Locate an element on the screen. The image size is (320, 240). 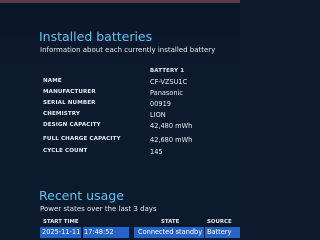
battery-row-manufacturer: MANUFACTURER Panasonic is located at coordinates (141, 94).